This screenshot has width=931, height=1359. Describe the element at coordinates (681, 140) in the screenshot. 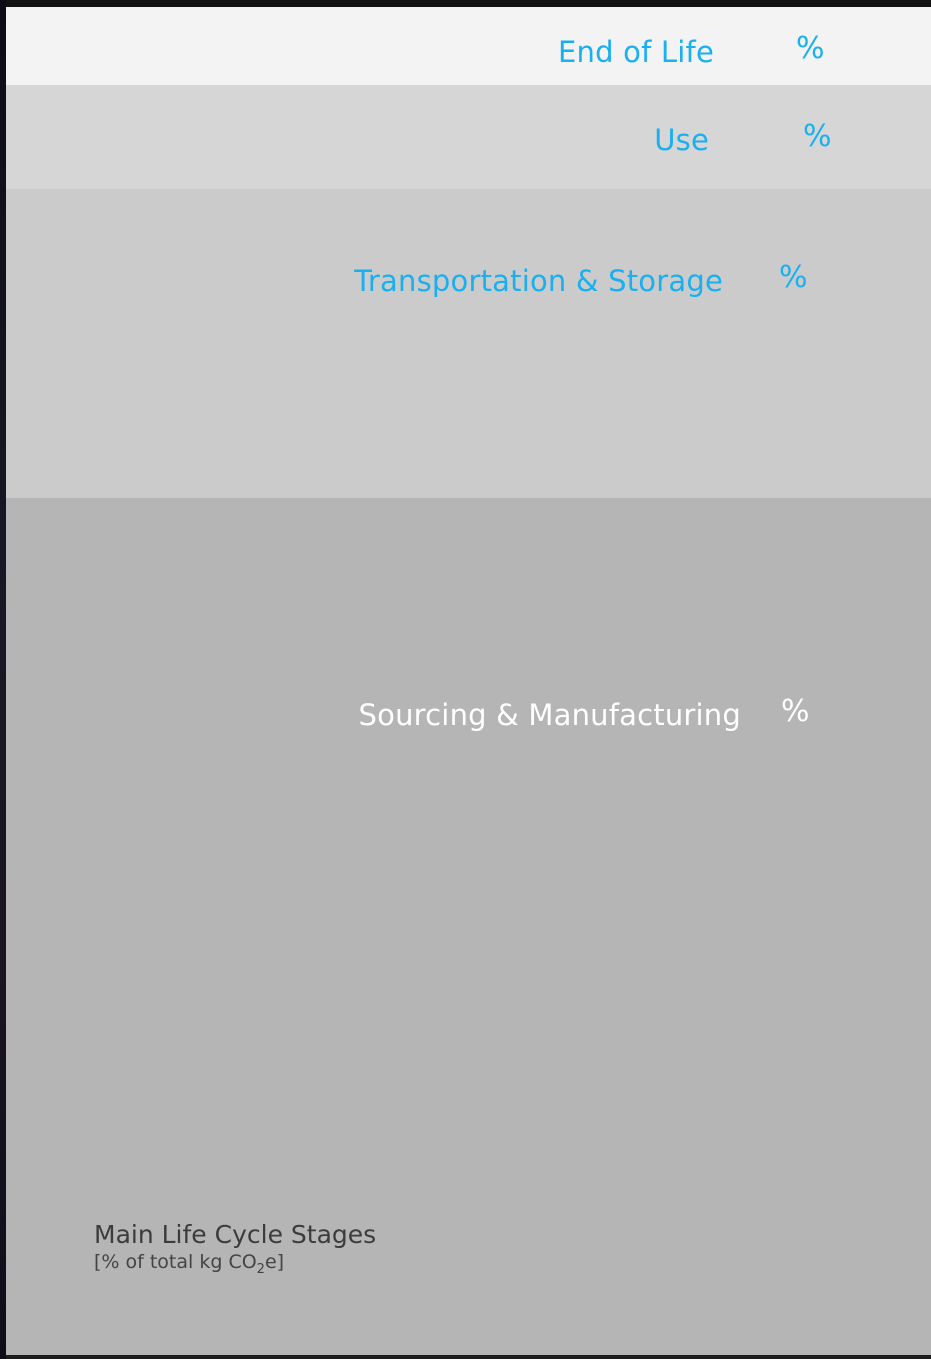

I see `segment-label: Use` at that location.